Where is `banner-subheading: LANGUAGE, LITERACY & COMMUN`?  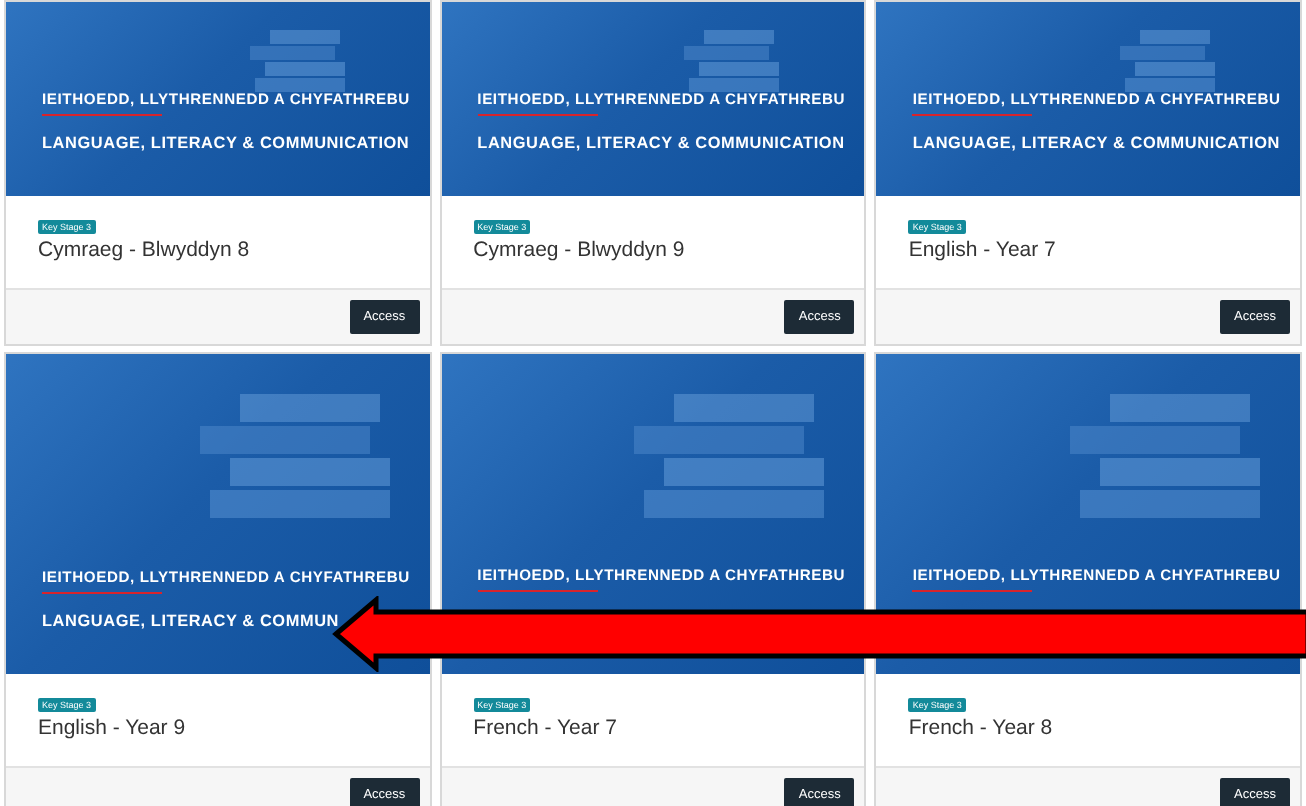
banner-subheading: LANGUAGE, LITERACY & COMMUN is located at coordinates (191, 621).